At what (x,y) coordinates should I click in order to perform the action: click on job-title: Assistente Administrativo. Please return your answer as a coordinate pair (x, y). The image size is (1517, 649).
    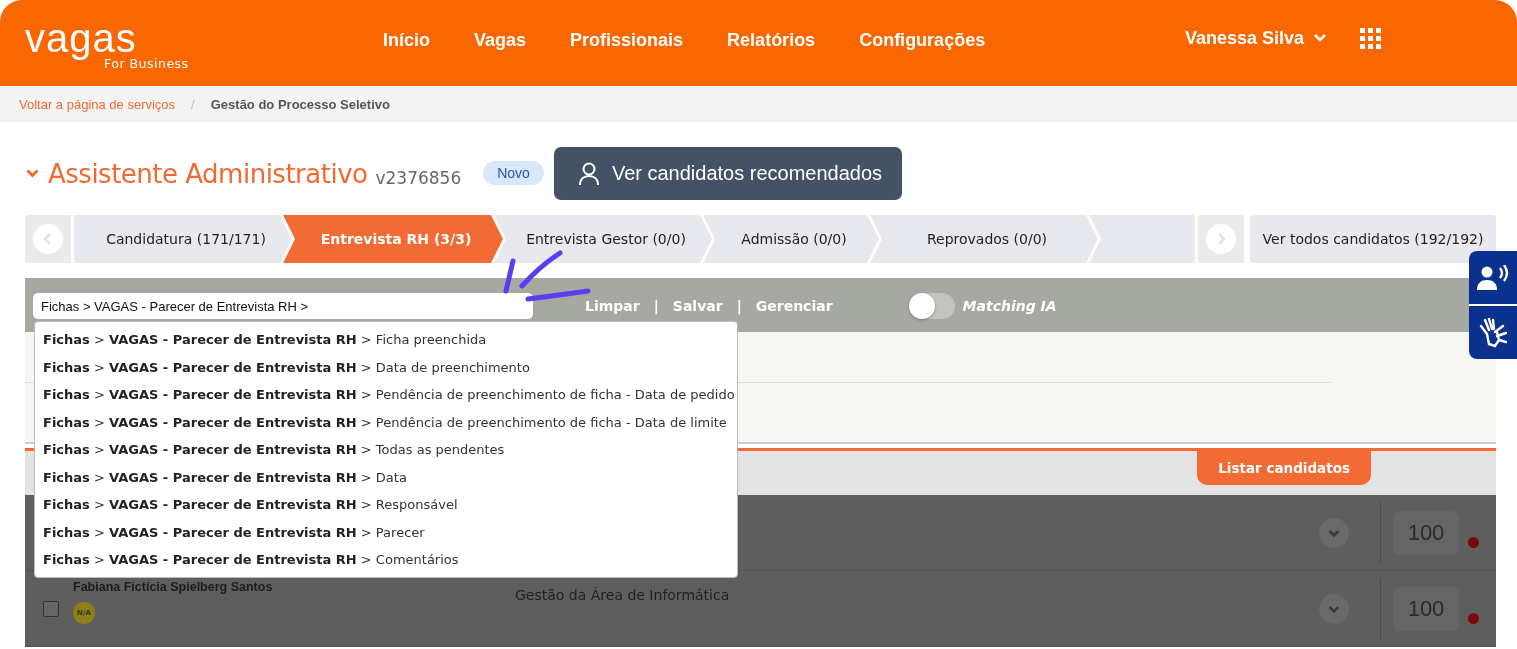
    Looking at the image, I should click on (208, 173).